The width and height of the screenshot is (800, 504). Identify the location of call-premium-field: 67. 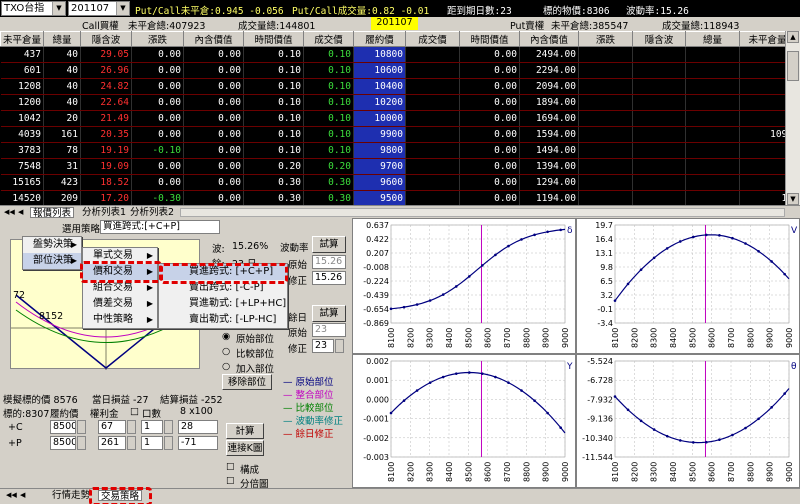
(112, 427).